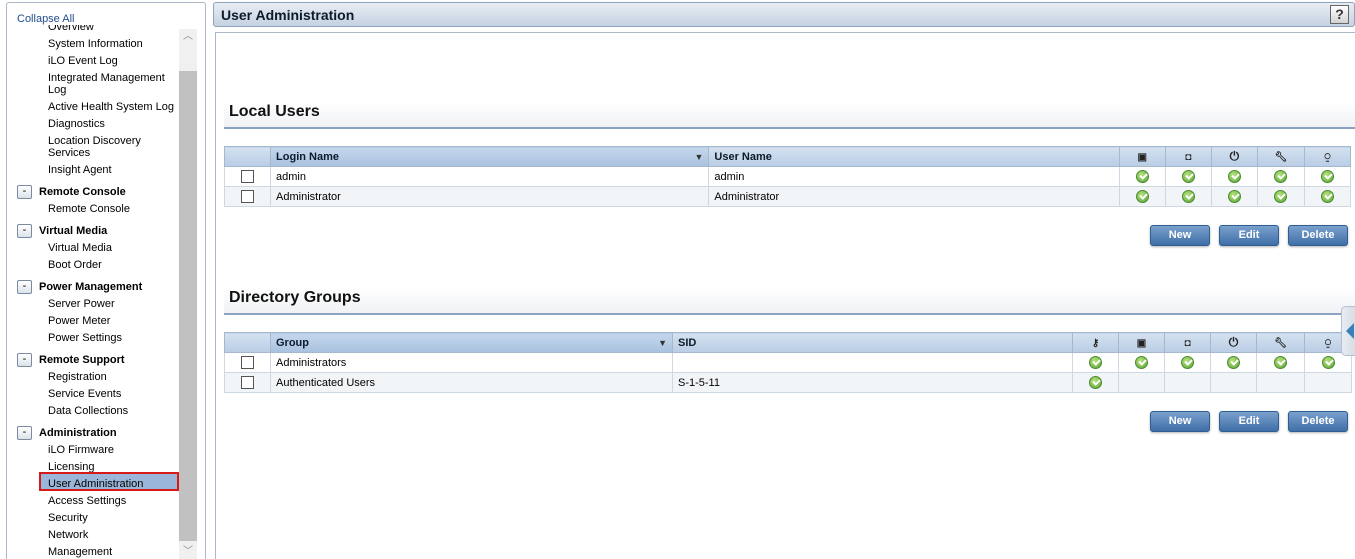  Describe the element at coordinates (93, 84) in the screenshot. I see `nav-item-integrated-management-log: Integrated Management Log` at that location.